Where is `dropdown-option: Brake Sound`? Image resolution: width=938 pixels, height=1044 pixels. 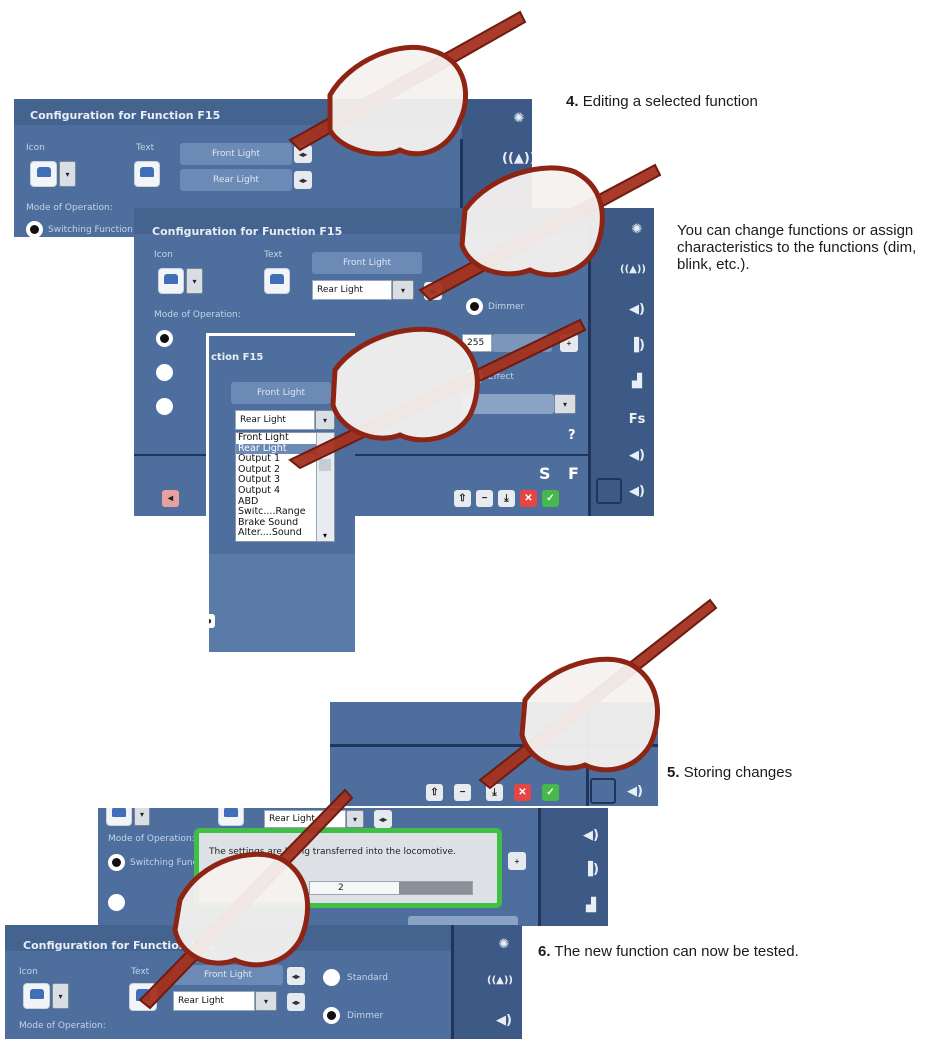 dropdown-option: Brake Sound is located at coordinates (277, 523).